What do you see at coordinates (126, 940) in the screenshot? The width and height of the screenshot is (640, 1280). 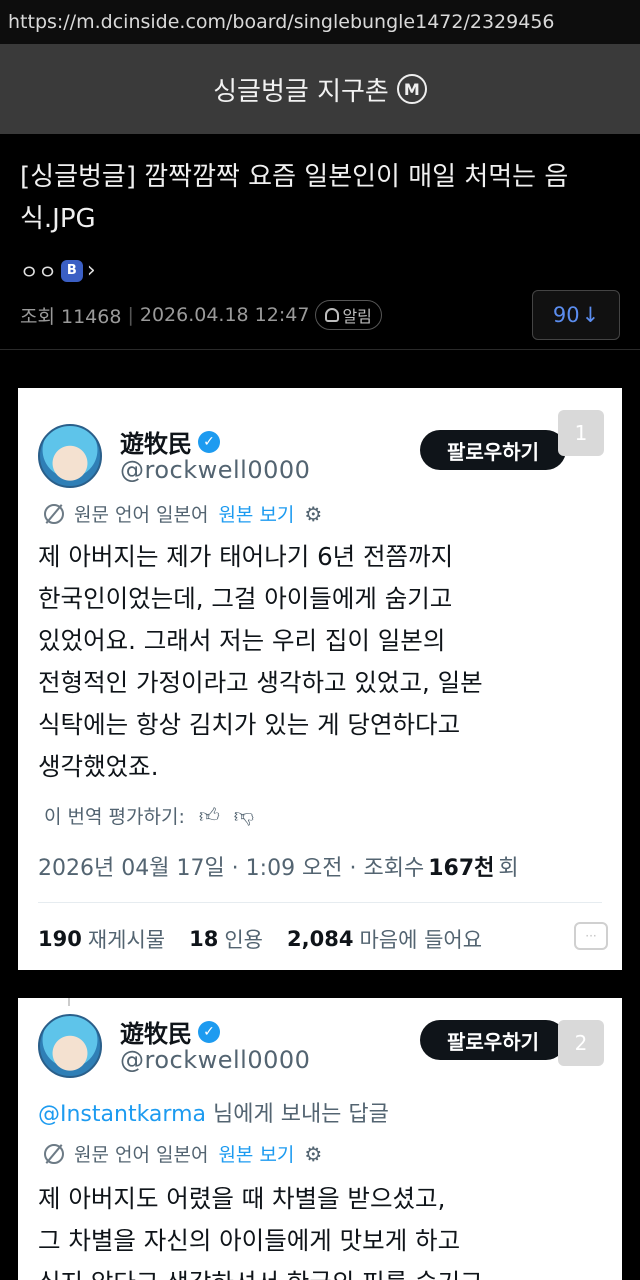 I see `retweets-label: 재게시물` at bounding box center [126, 940].